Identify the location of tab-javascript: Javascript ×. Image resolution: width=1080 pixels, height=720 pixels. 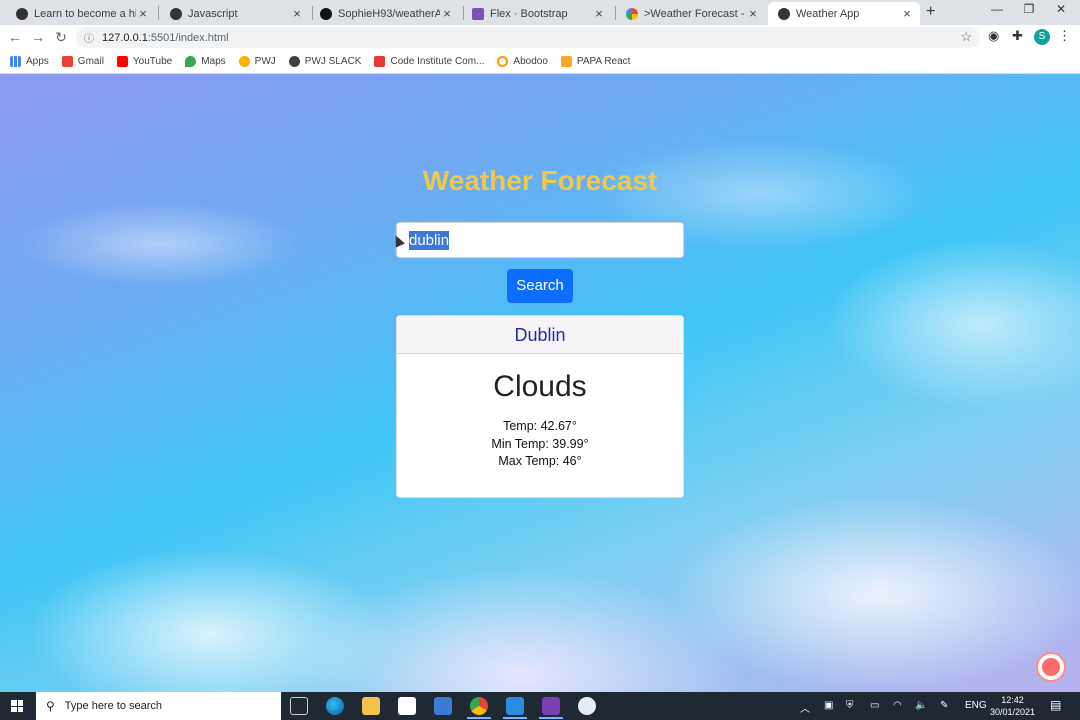
(235, 13).